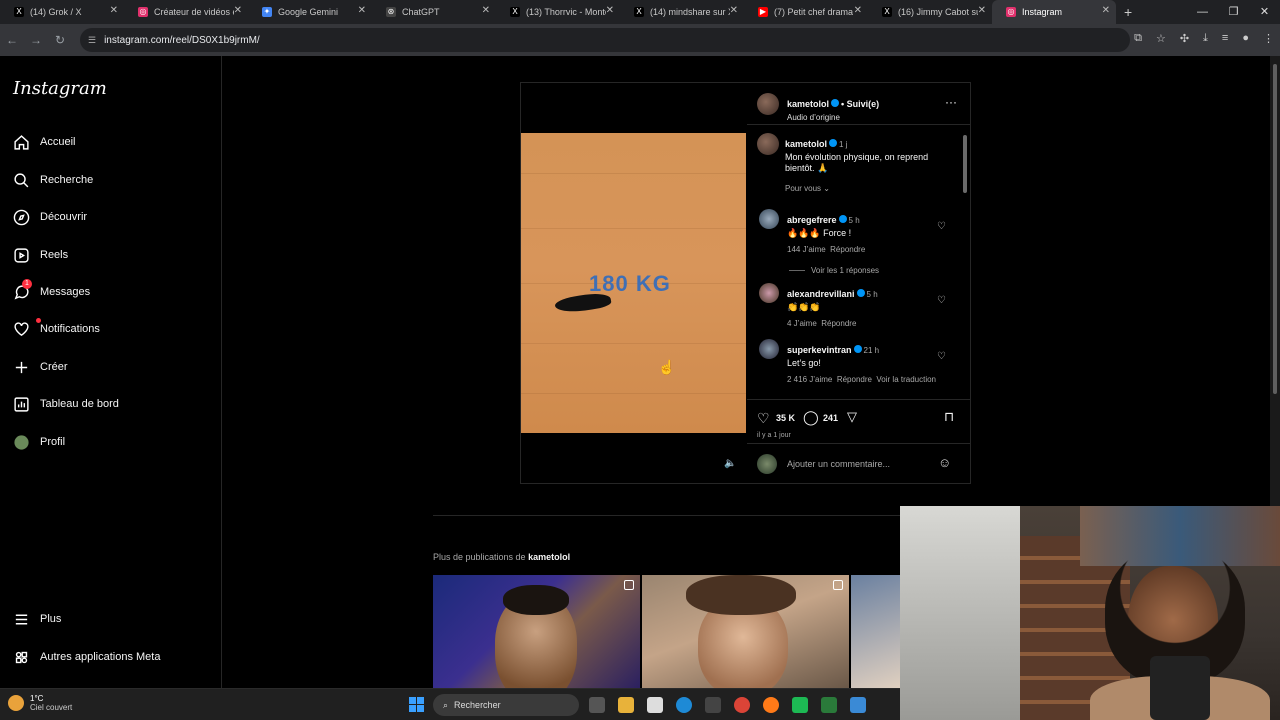  Describe the element at coordinates (12, 40) in the screenshot. I see `back-icon: ←` at that location.